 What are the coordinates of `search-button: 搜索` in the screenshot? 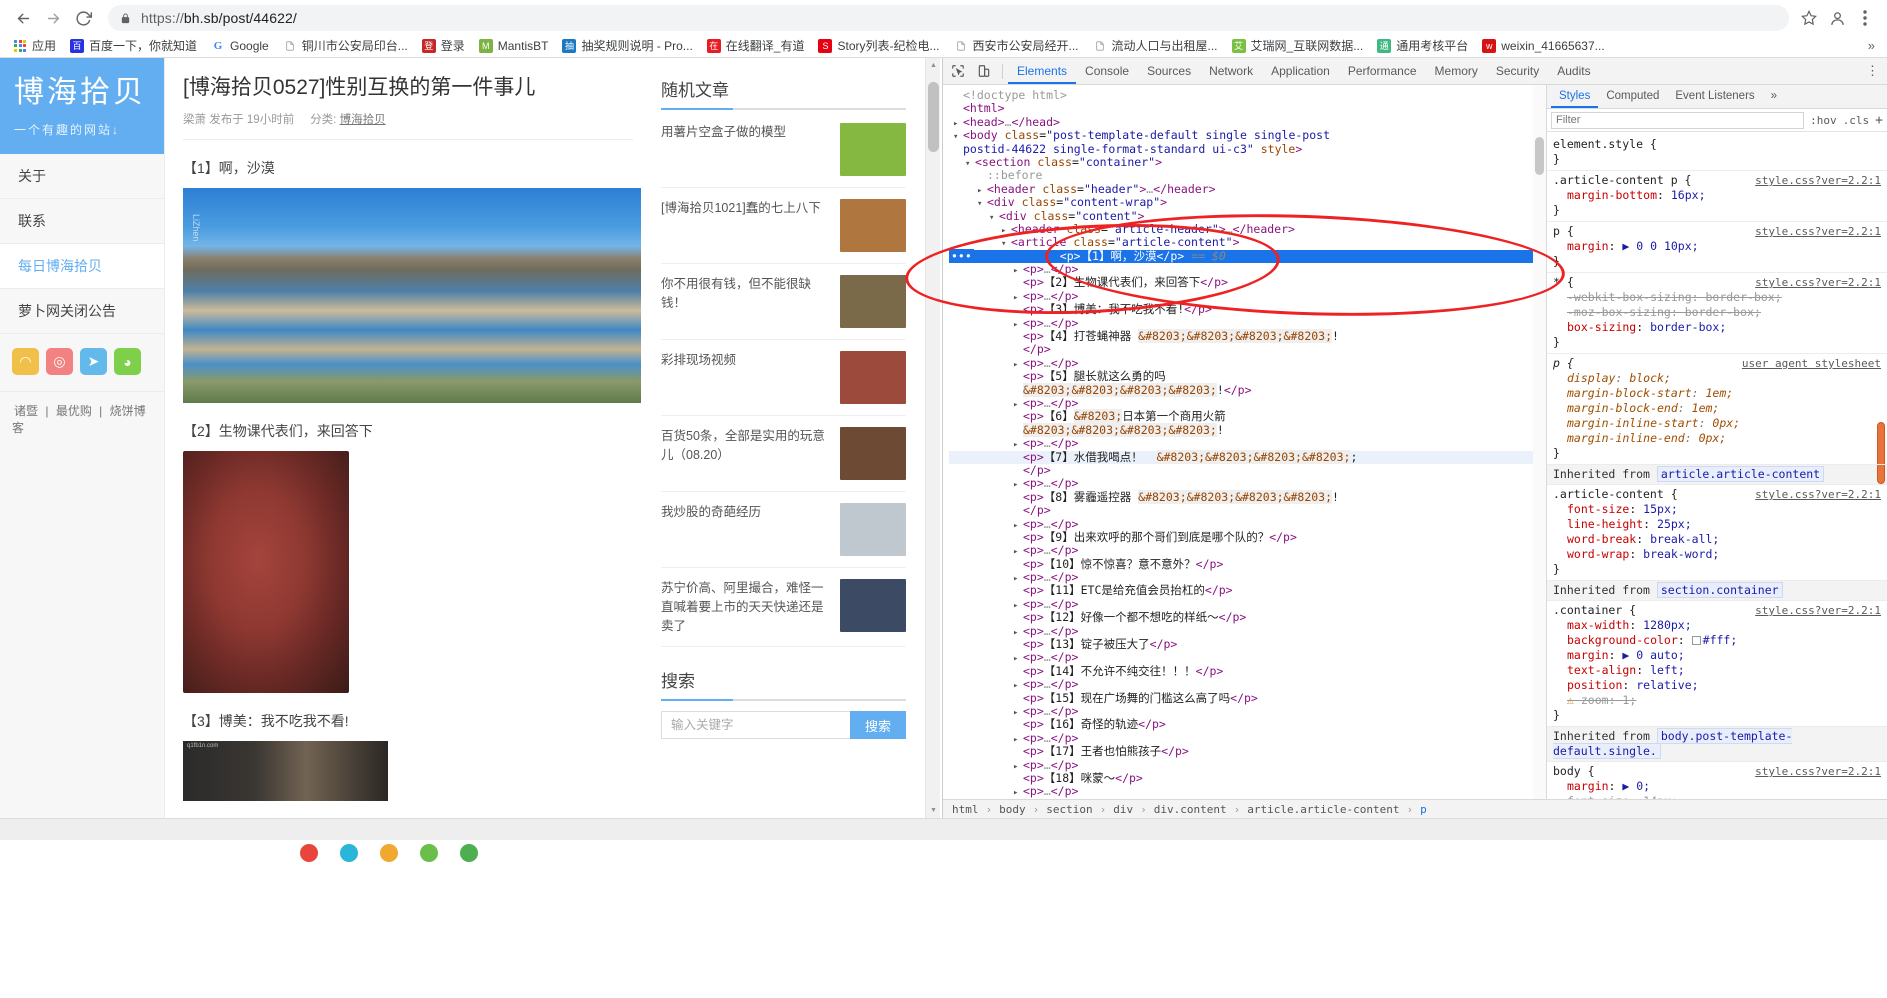 It's located at (878, 725).